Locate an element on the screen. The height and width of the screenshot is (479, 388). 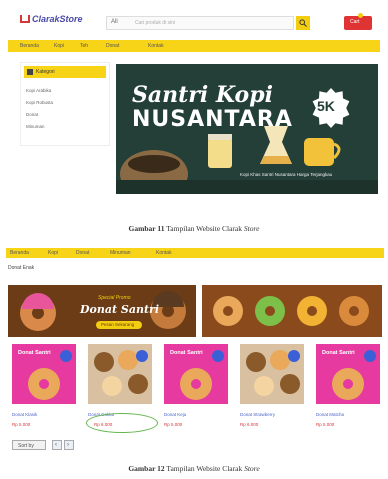
donut-showcase-banner is located at coordinates (292, 311).